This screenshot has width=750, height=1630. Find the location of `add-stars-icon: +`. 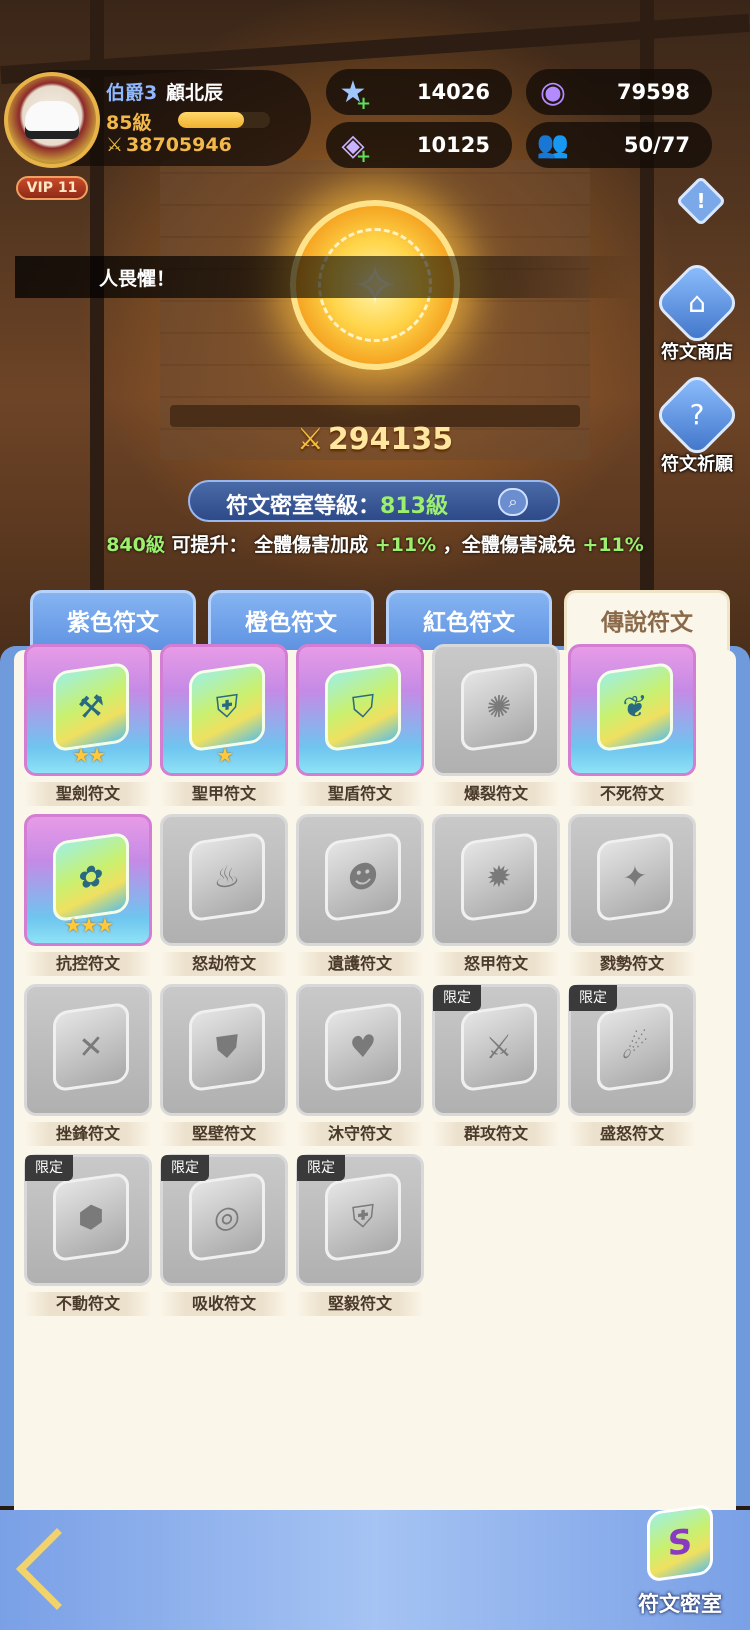

add-stars-icon: + is located at coordinates (363, 103).